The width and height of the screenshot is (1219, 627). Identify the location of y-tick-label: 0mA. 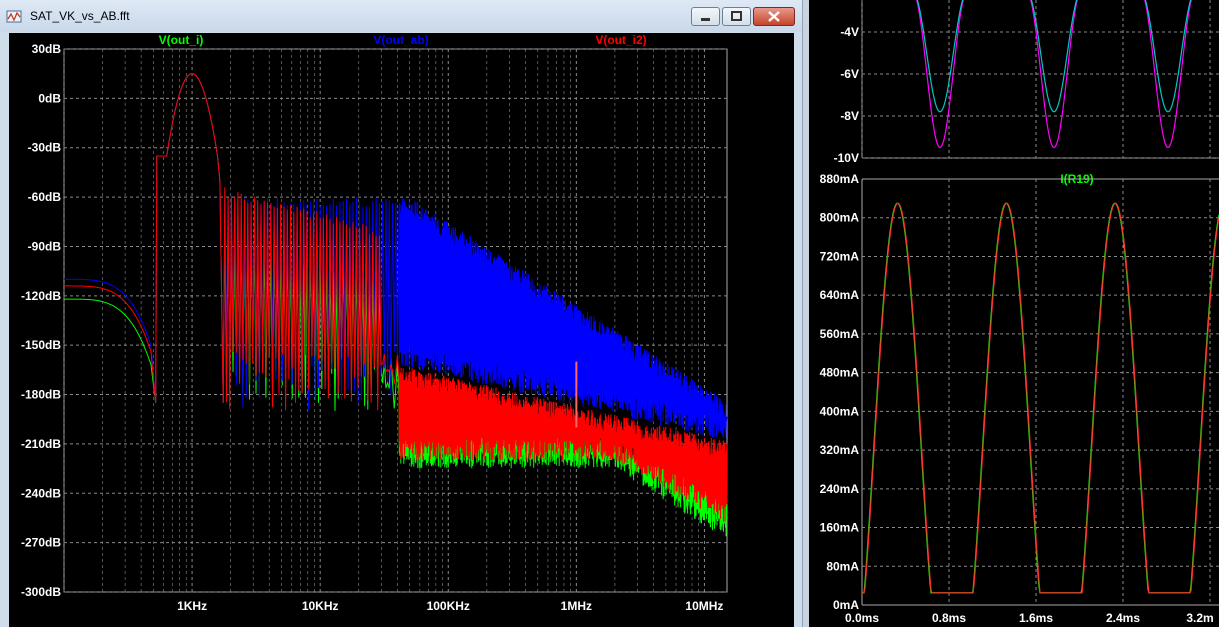
(846, 605).